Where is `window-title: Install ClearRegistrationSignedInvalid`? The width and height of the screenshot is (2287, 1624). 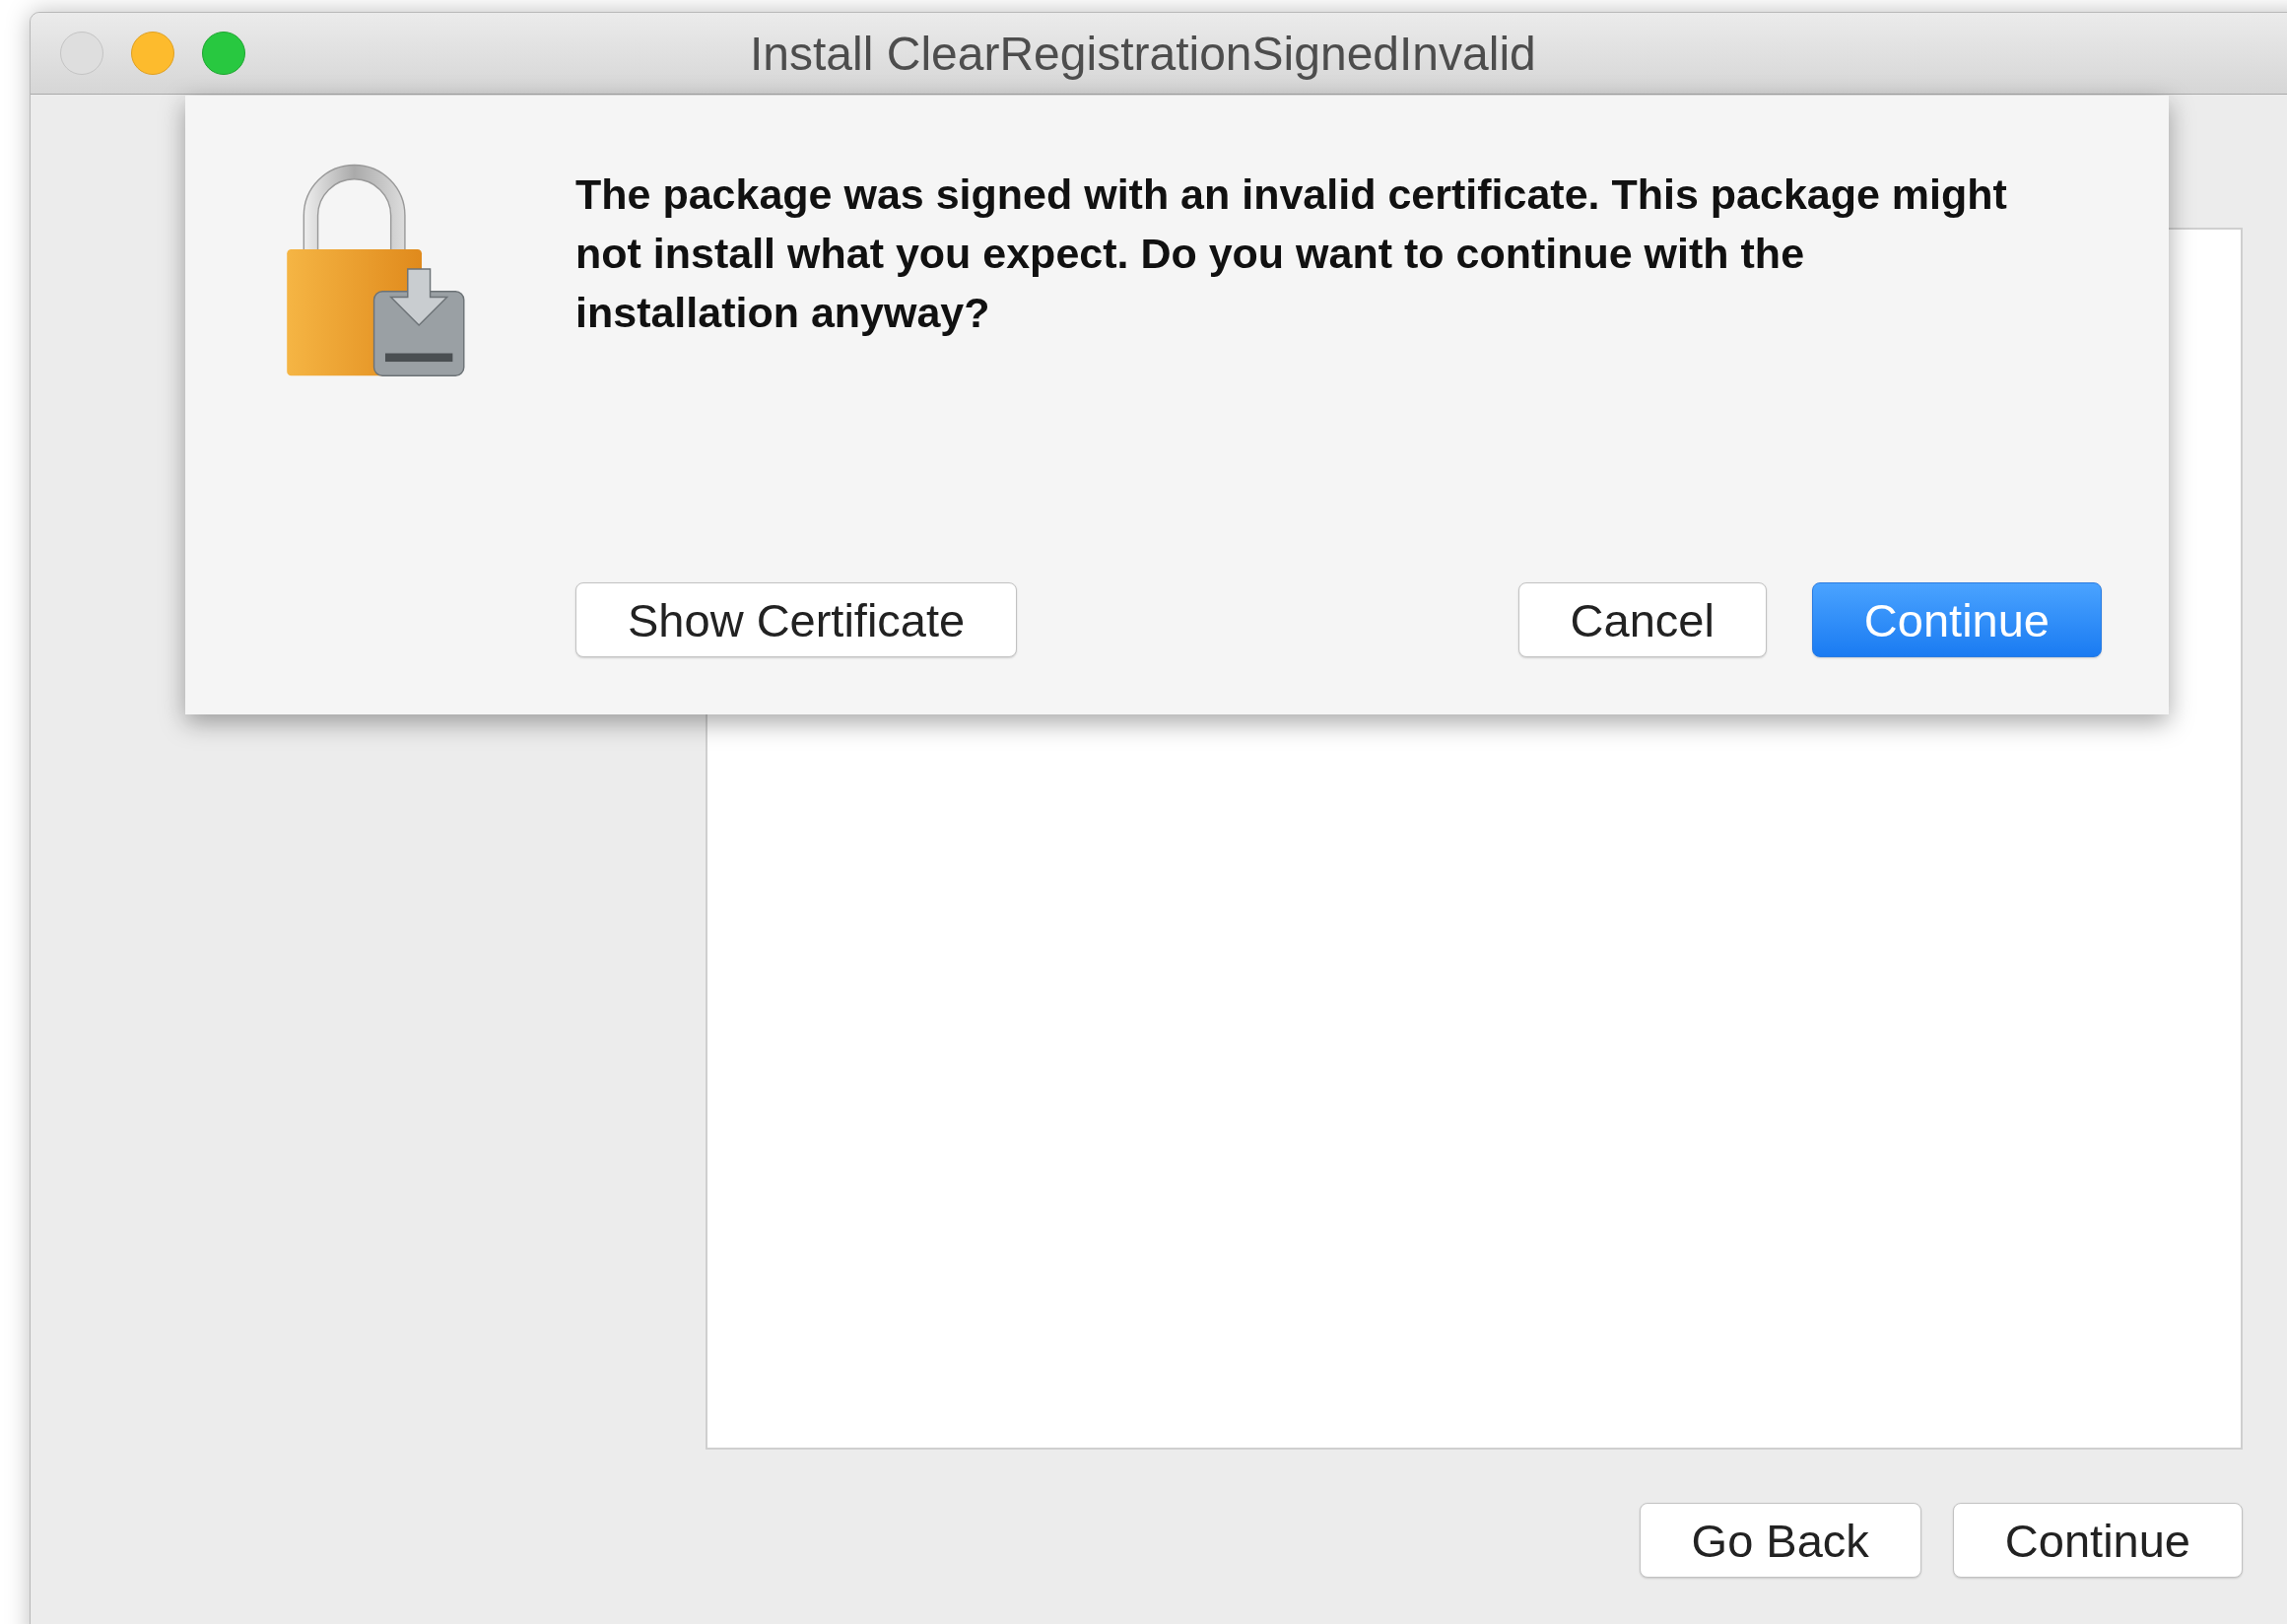 window-title: Install ClearRegistrationSignedInvalid is located at coordinates (1143, 54).